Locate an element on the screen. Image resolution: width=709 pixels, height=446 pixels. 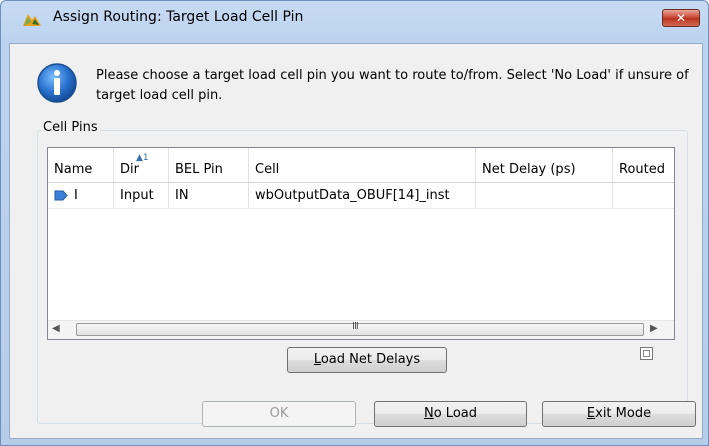
cell-routed is located at coordinates (643, 195).